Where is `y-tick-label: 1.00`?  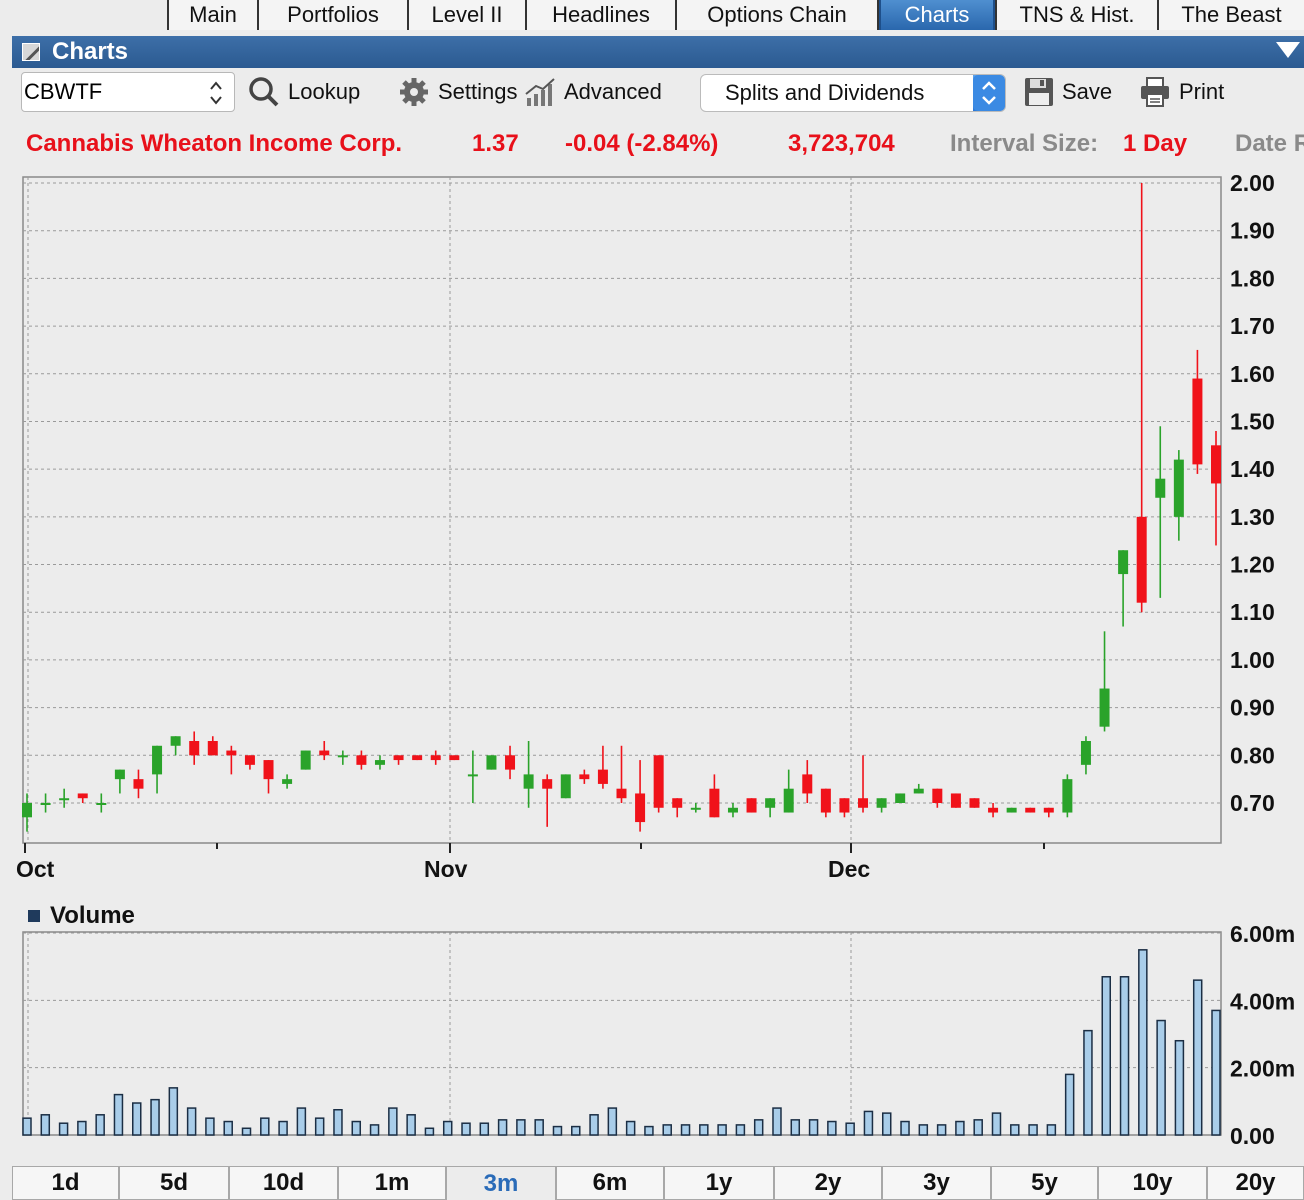
y-tick-label: 1.00 is located at coordinates (1252, 660).